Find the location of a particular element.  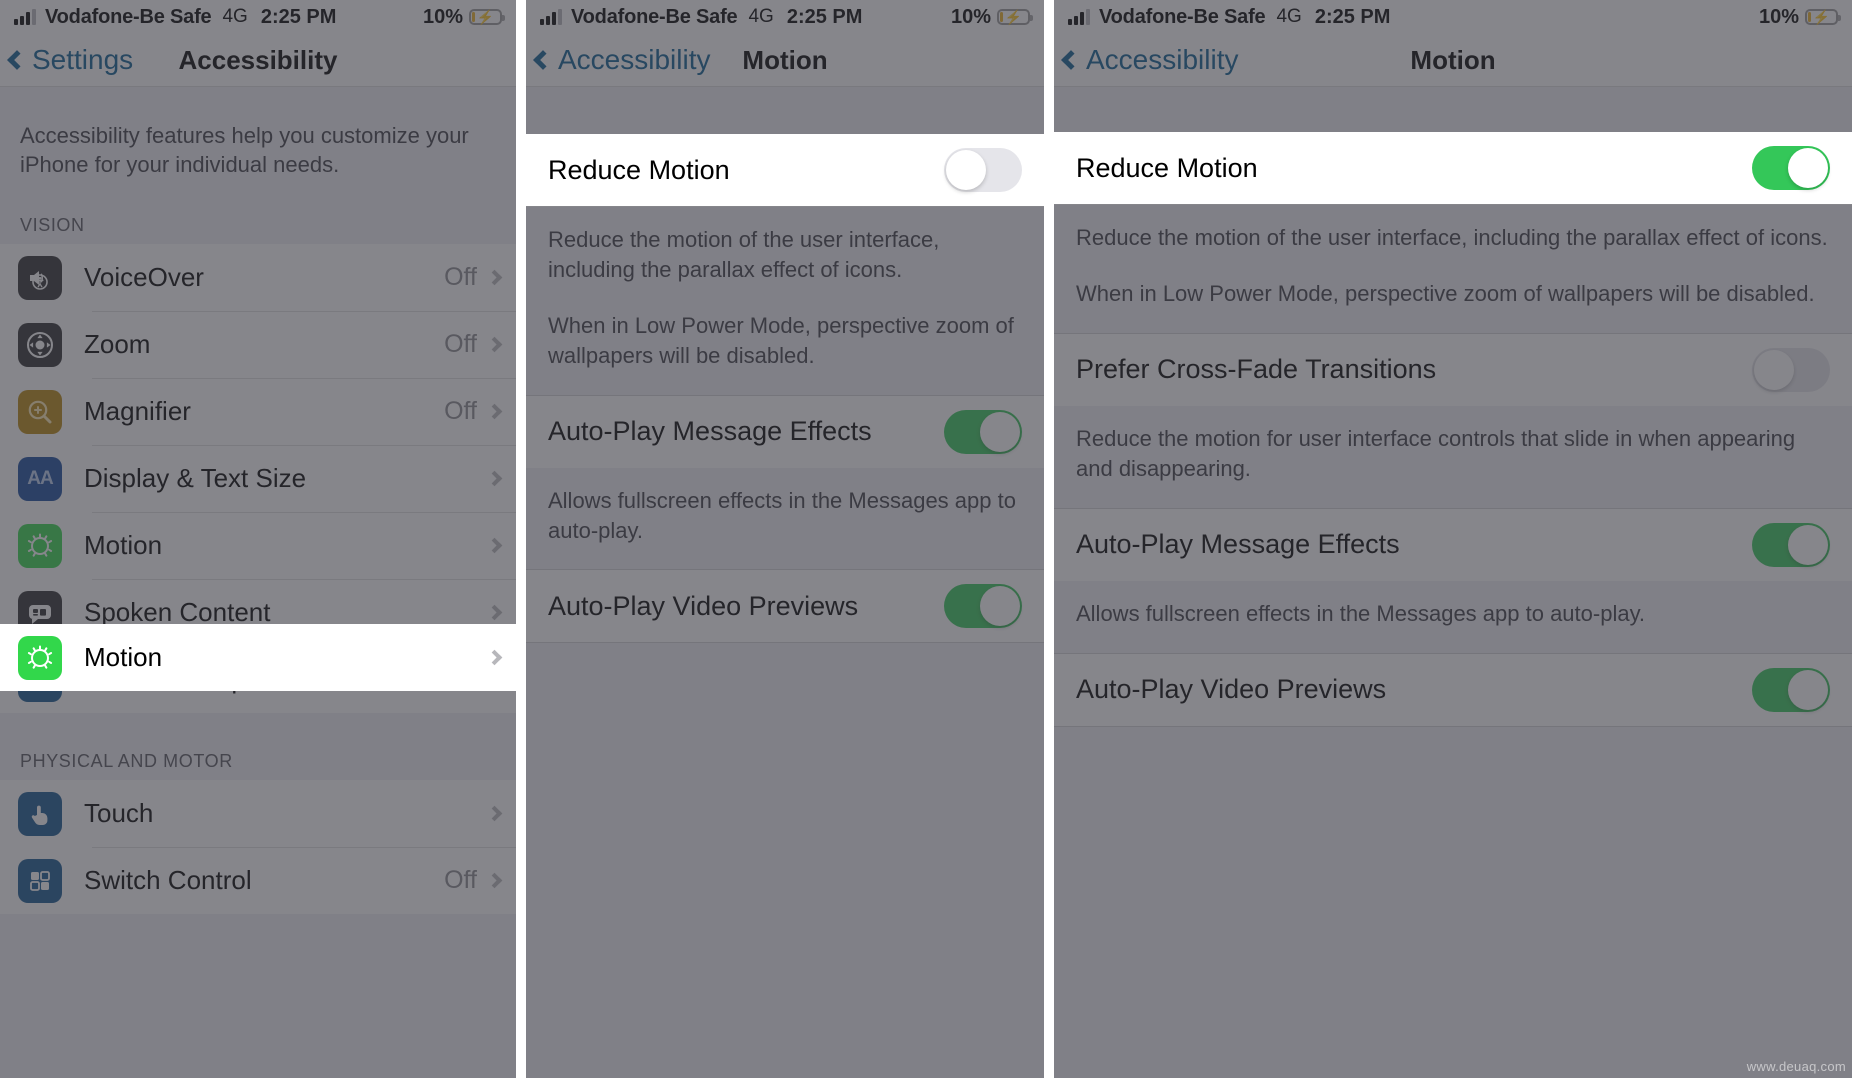

sidebar-item-voiceover: VoiceOver Off is located at coordinates (258, 278).